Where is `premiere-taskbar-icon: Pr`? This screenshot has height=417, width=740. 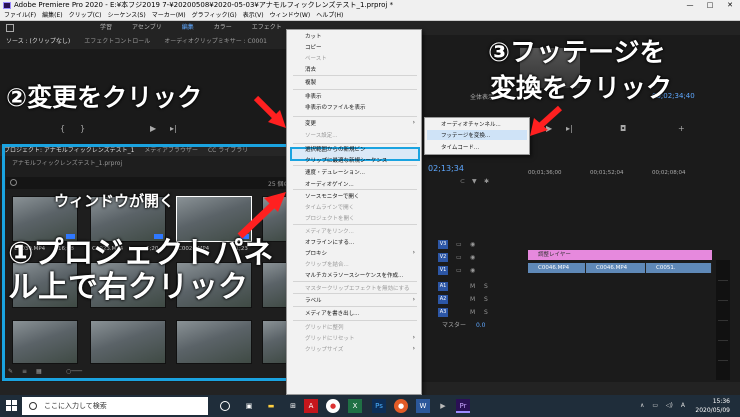
premiere-taskbar-icon: Pr is located at coordinates (463, 406).